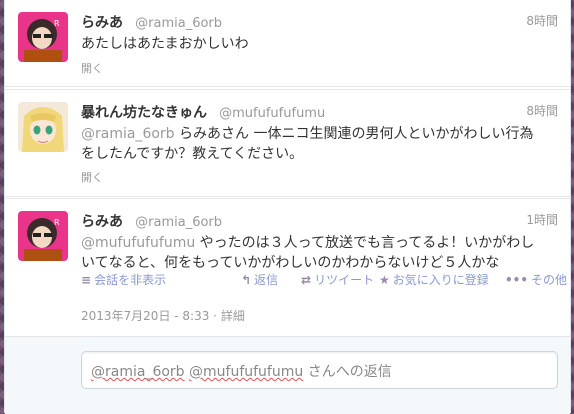 The height and width of the screenshot is (414, 574). I want to click on reply-placeholder: @ramia_6orb @mufufufufumu さんへの返信, so click(241, 371).